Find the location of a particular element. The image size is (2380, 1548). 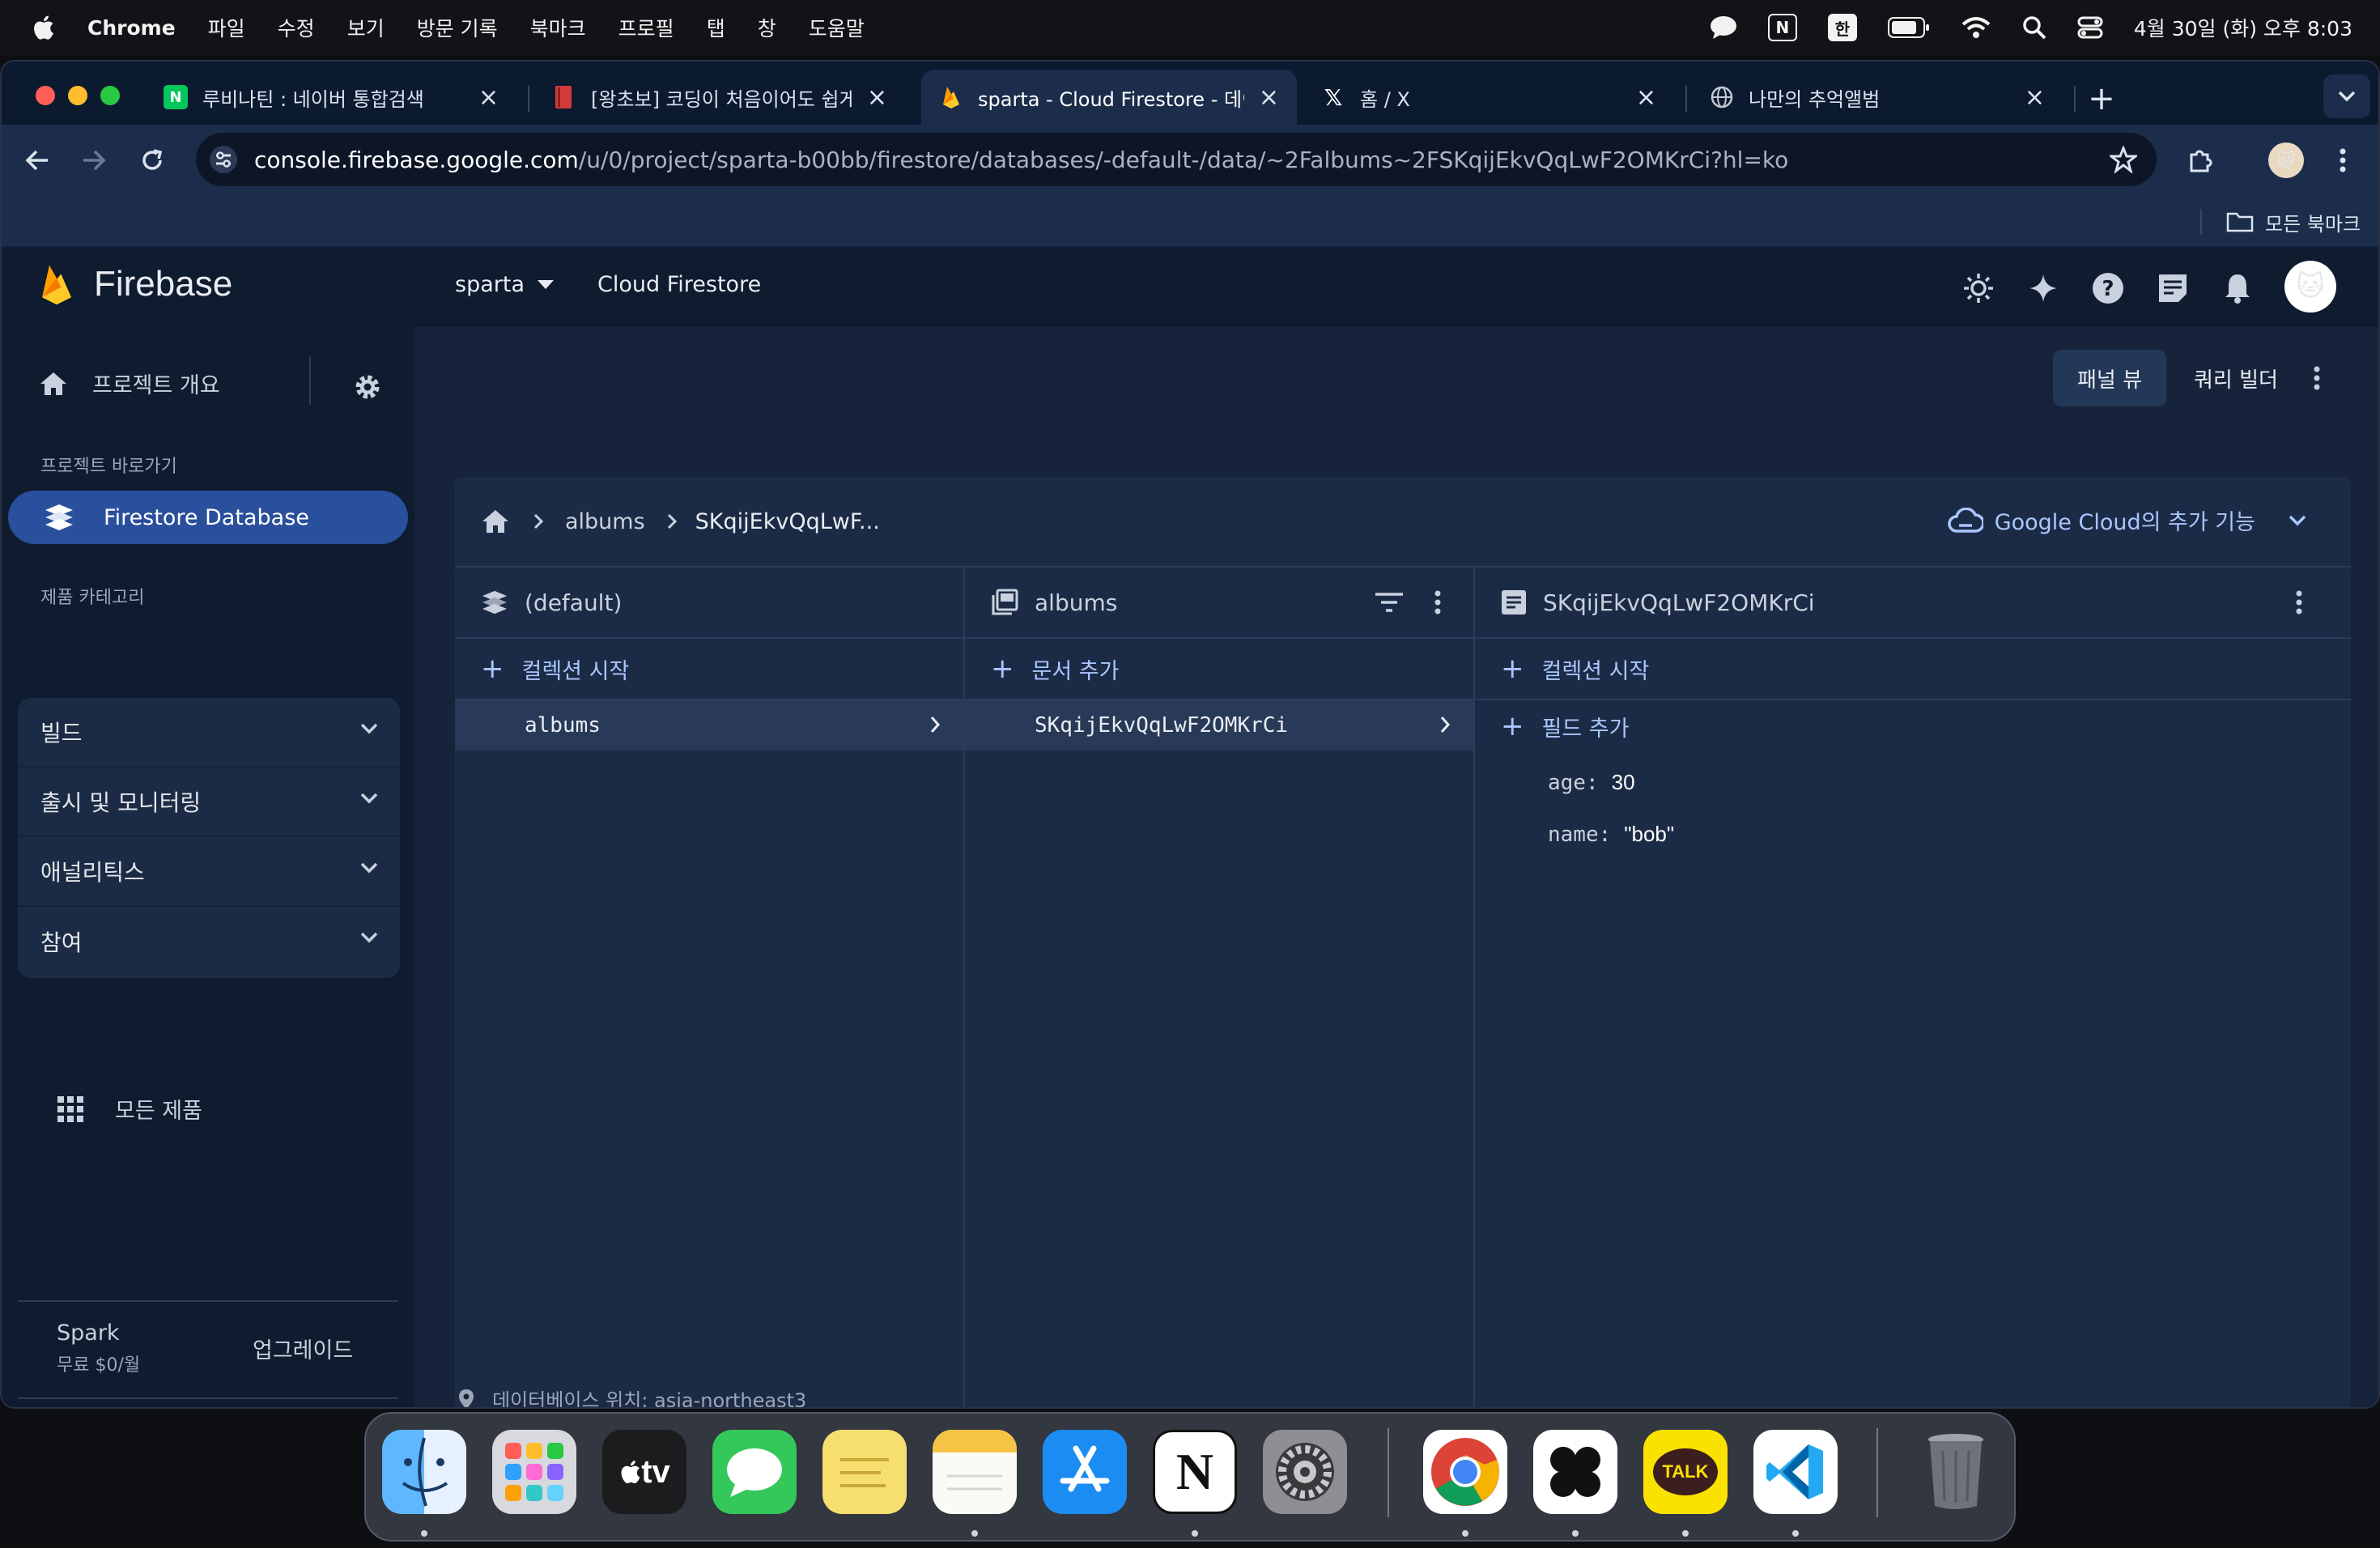

account-avatar: 🐱 is located at coordinates (2310, 287).